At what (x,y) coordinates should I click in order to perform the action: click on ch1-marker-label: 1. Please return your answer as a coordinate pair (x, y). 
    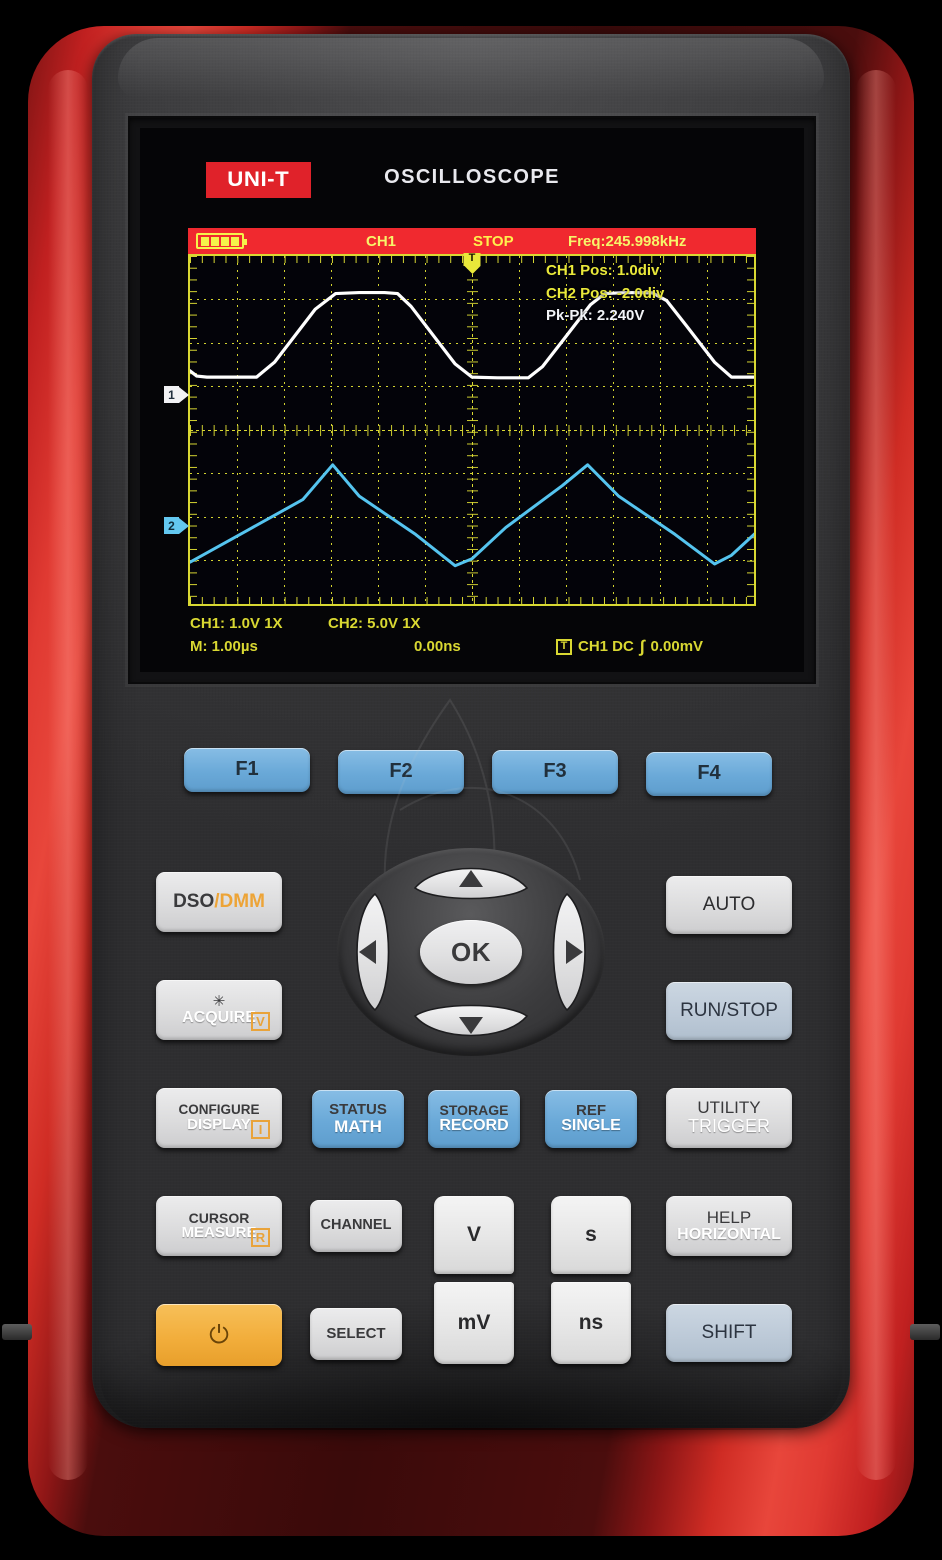
    Looking at the image, I should click on (171, 394).